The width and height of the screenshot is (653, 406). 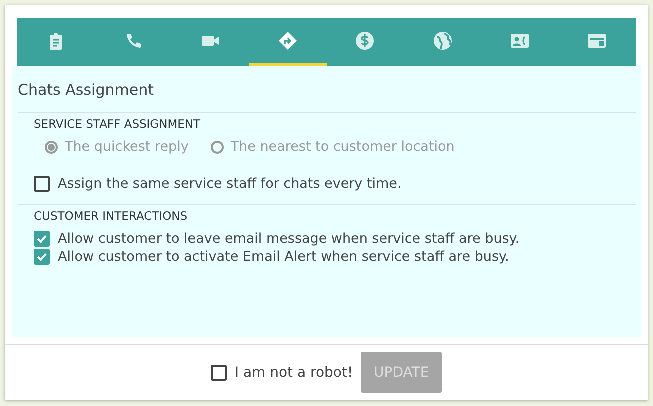 I want to click on captcha-label: I am not a robot!, so click(x=294, y=372).